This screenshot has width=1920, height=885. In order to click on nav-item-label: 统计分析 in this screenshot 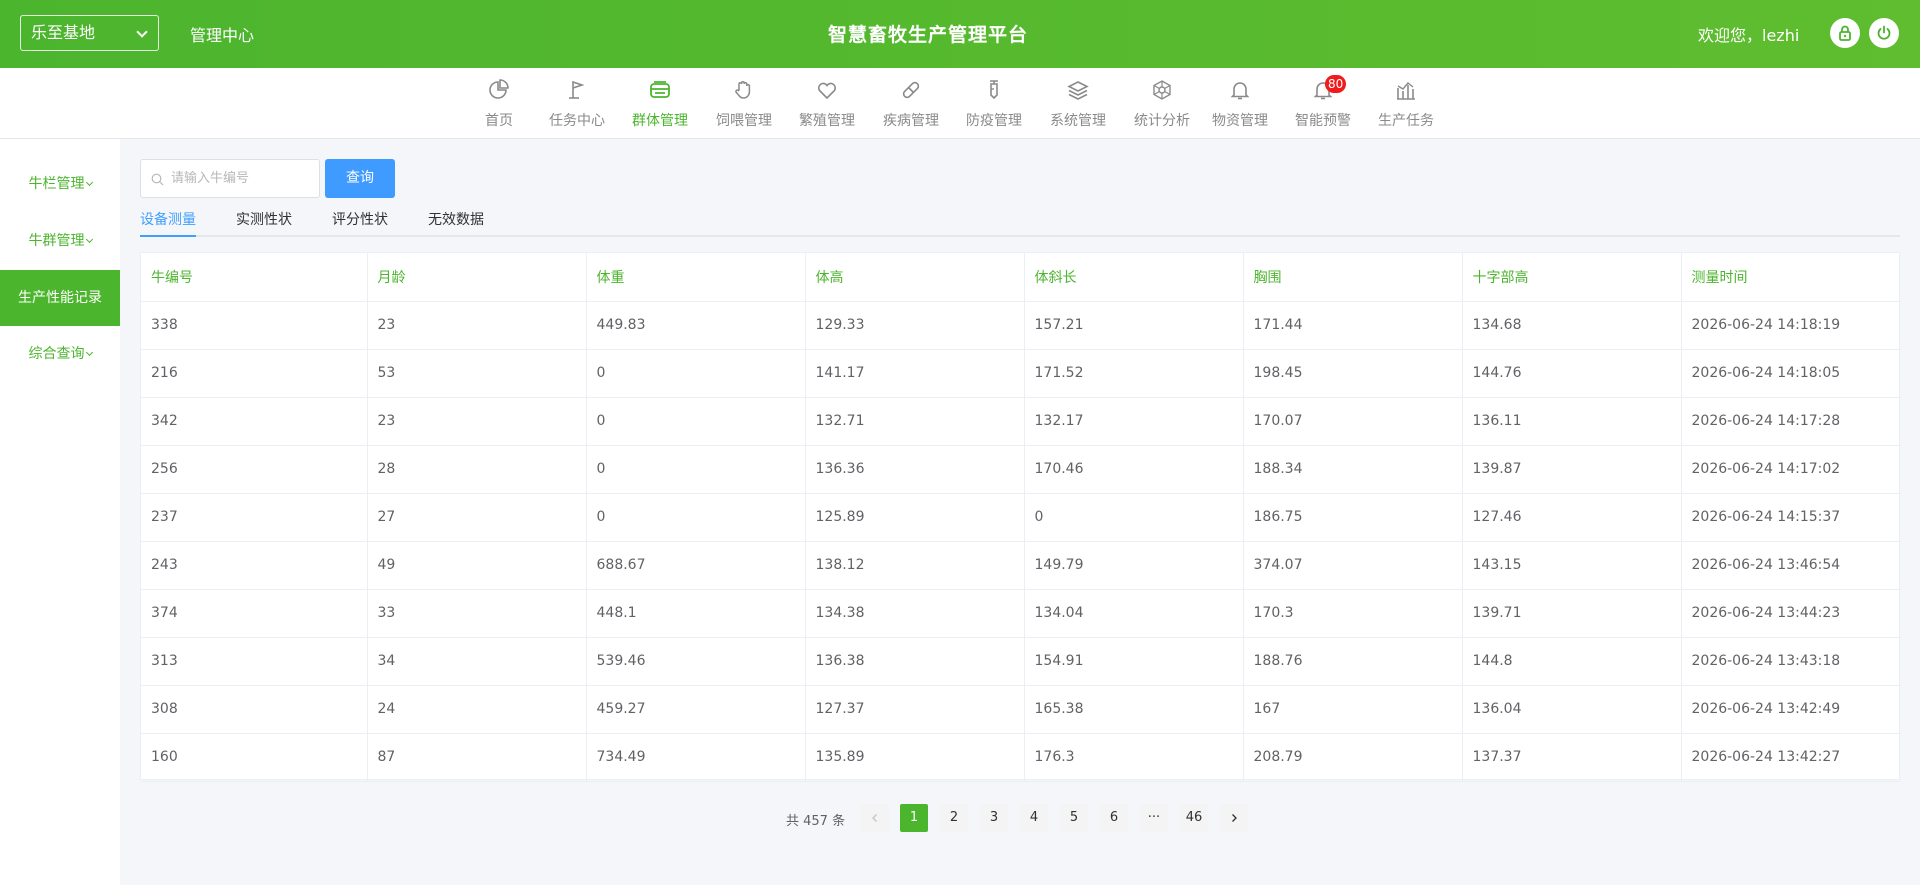, I will do `click(1162, 121)`.